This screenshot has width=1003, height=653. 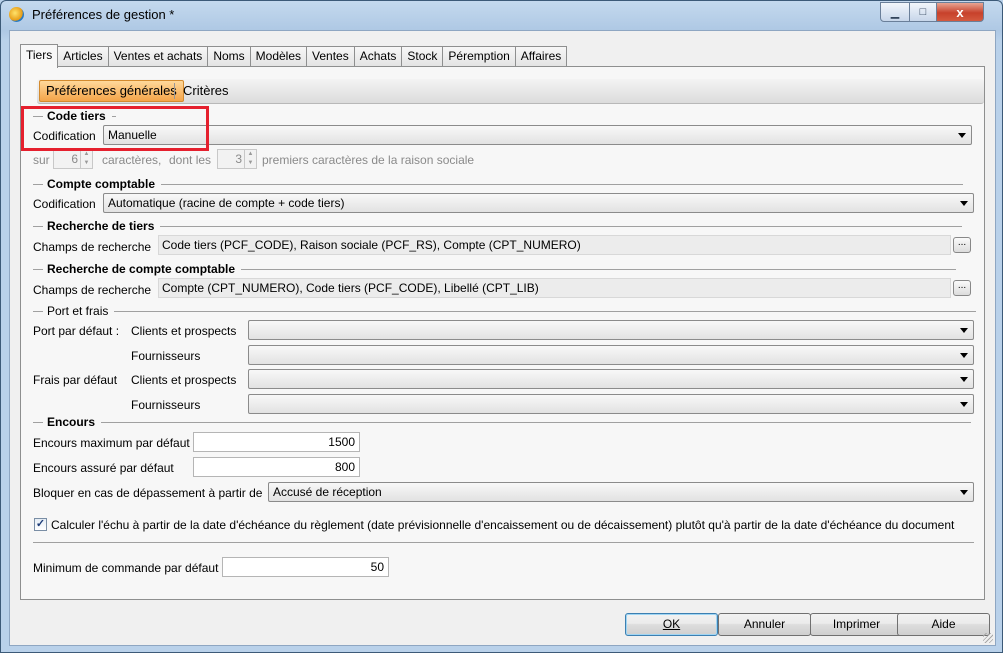 What do you see at coordinates (64, 204) in the screenshot?
I see `compte-codification-label: Codification` at bounding box center [64, 204].